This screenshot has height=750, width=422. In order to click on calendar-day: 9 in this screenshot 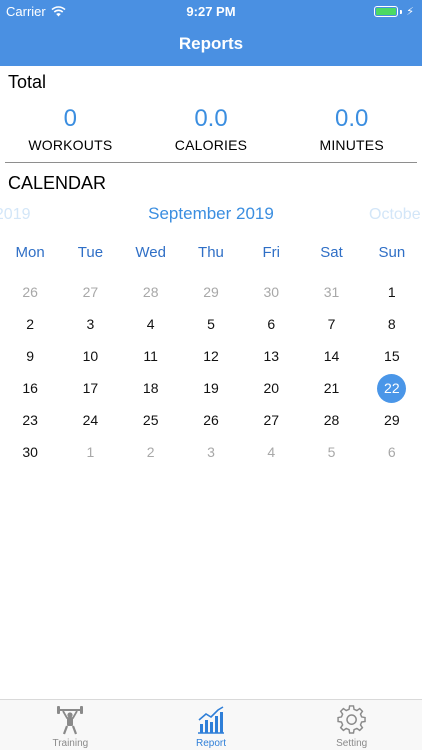, I will do `click(30, 356)`.